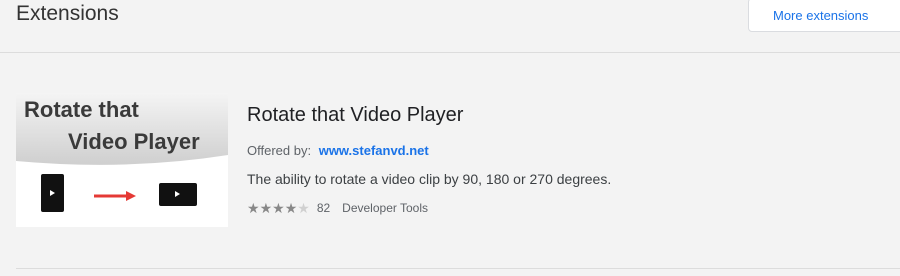 This screenshot has height=276, width=900. I want to click on rating-stars: ★ ★ ★ ★ ★, so click(278, 208).